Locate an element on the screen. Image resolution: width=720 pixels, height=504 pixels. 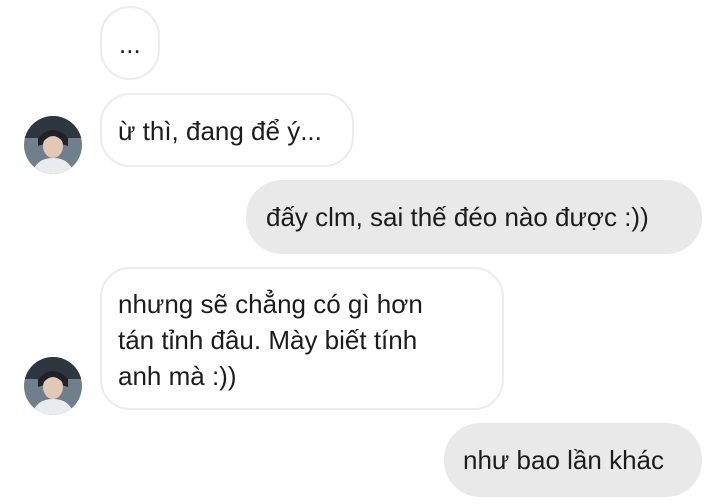
message-text-line: nhưng sẽ chẳng có gì hơn is located at coordinates (270, 304).